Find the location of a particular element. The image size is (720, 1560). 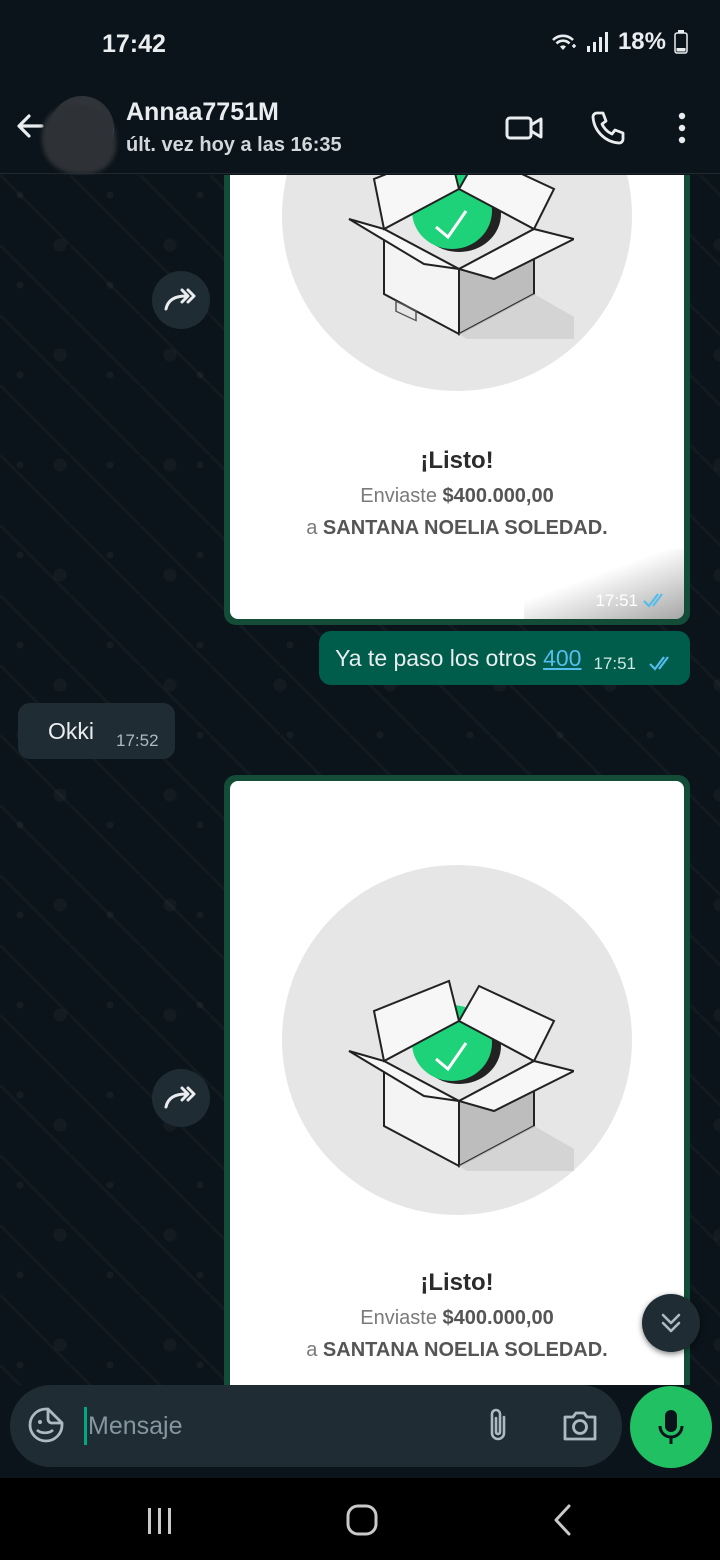

scroll-to-bottom-button is located at coordinates (671, 1323).